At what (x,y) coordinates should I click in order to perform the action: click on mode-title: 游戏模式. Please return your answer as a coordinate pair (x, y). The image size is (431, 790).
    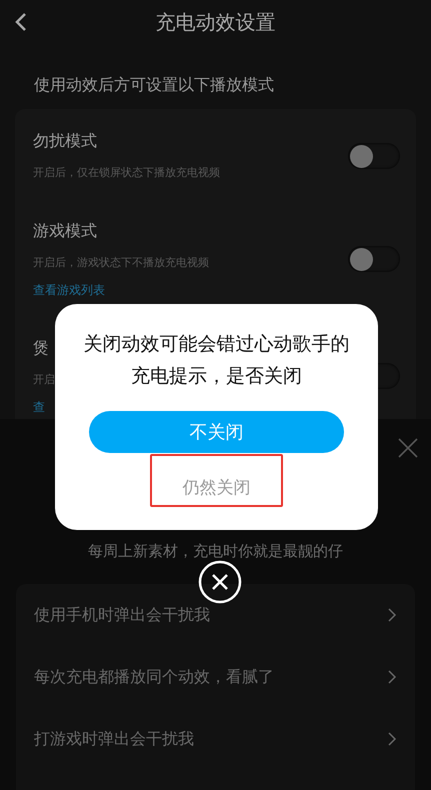
    Looking at the image, I should click on (65, 231).